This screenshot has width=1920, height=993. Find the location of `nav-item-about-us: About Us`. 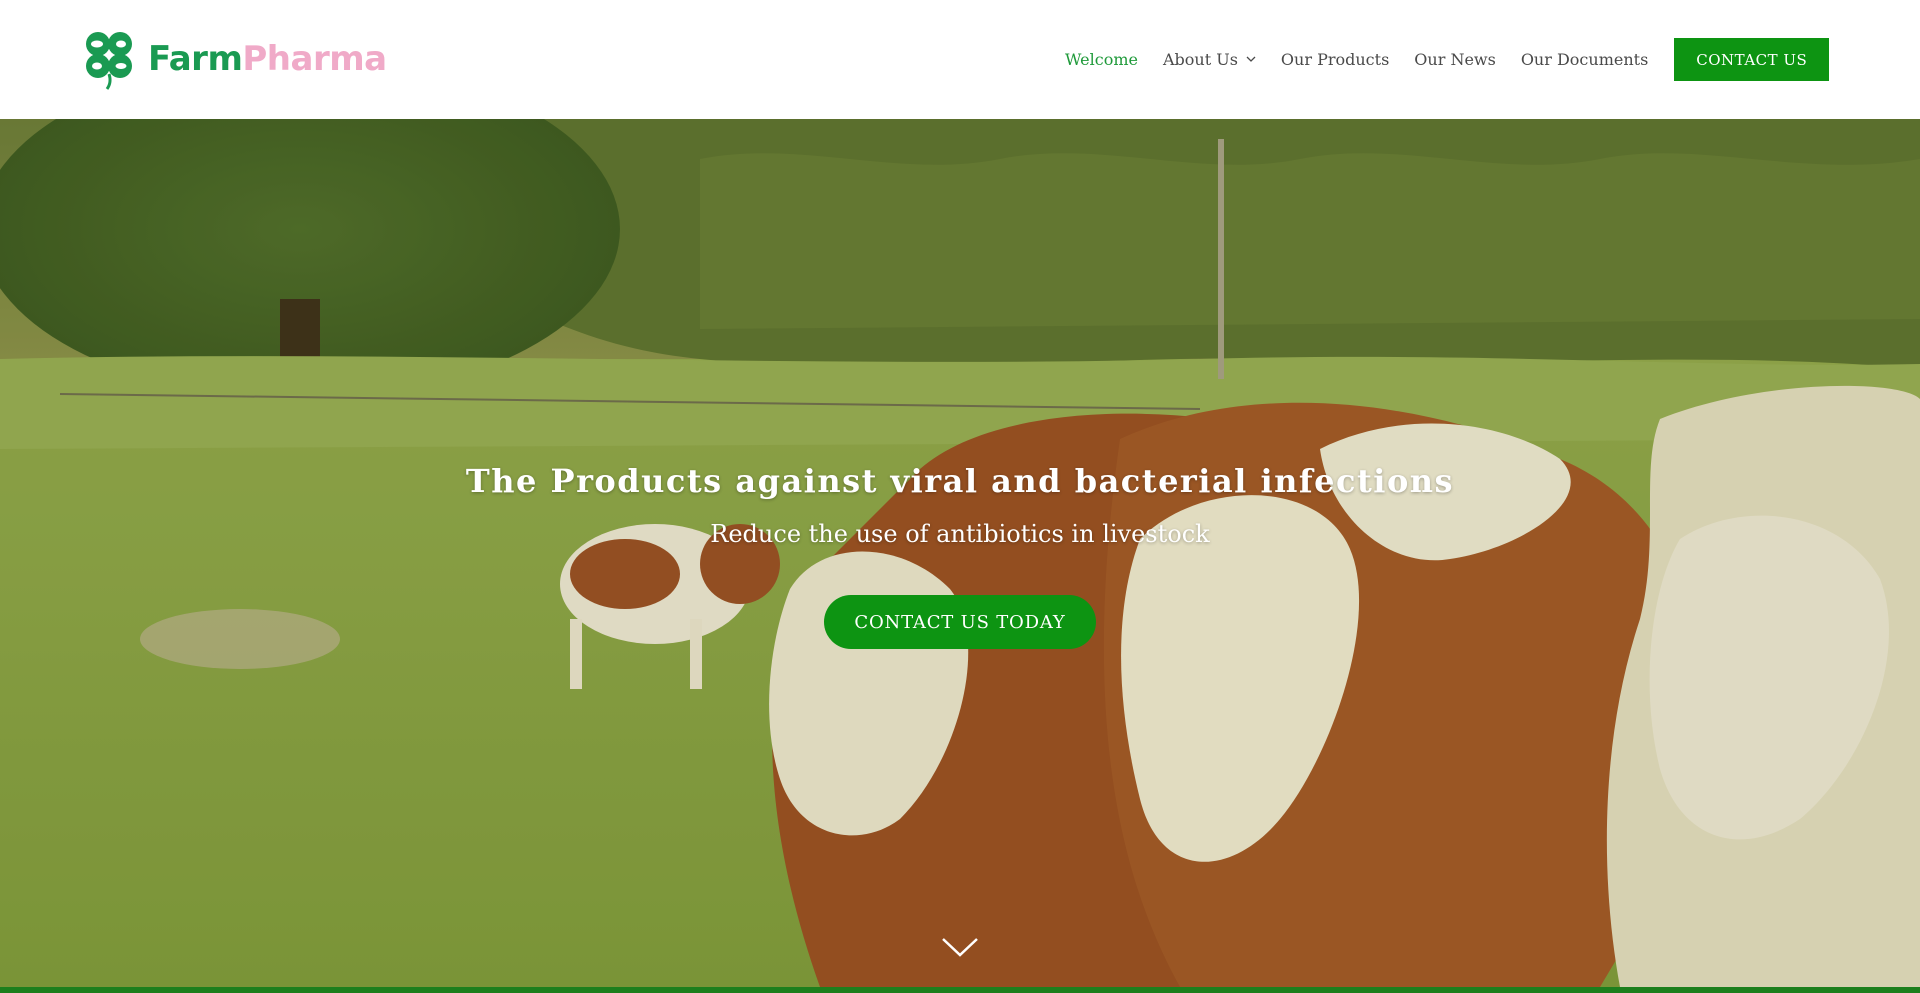

nav-item-about-us: About Us is located at coordinates (1209, 59).